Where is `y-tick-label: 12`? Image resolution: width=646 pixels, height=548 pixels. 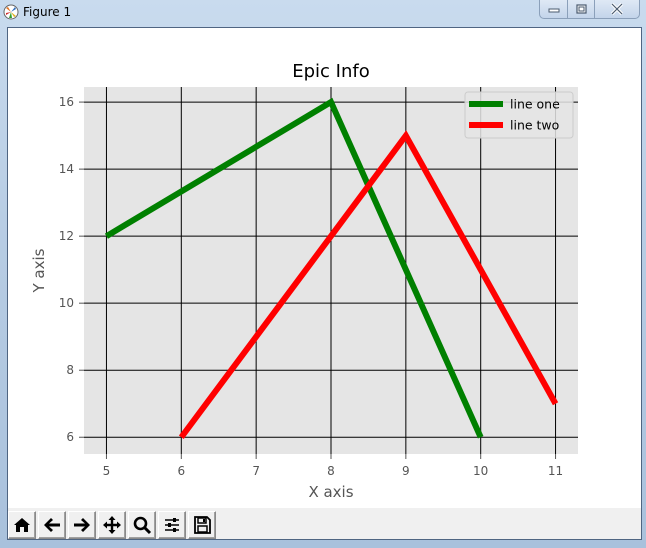
y-tick-label: 12 is located at coordinates (66, 236).